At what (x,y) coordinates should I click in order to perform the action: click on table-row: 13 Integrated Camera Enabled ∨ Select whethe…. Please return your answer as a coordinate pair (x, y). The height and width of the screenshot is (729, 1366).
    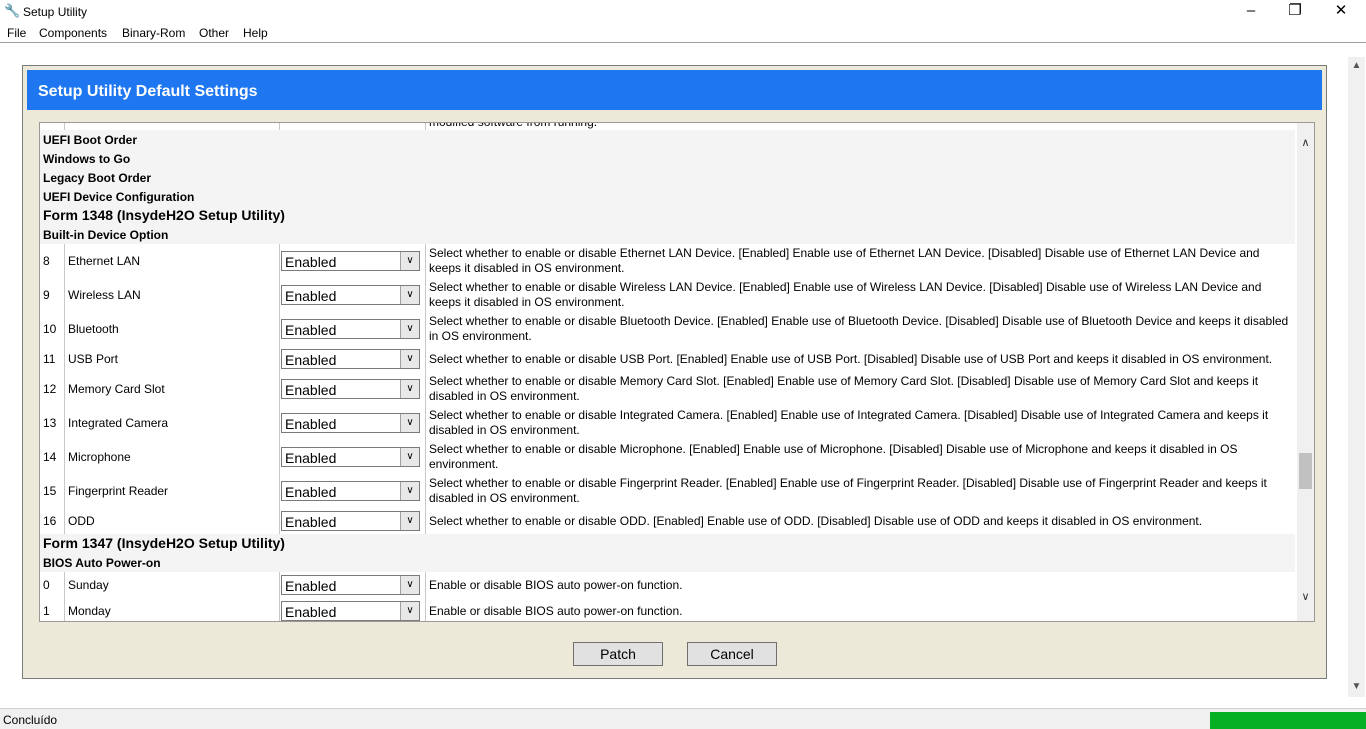
    Looking at the image, I should click on (667, 423).